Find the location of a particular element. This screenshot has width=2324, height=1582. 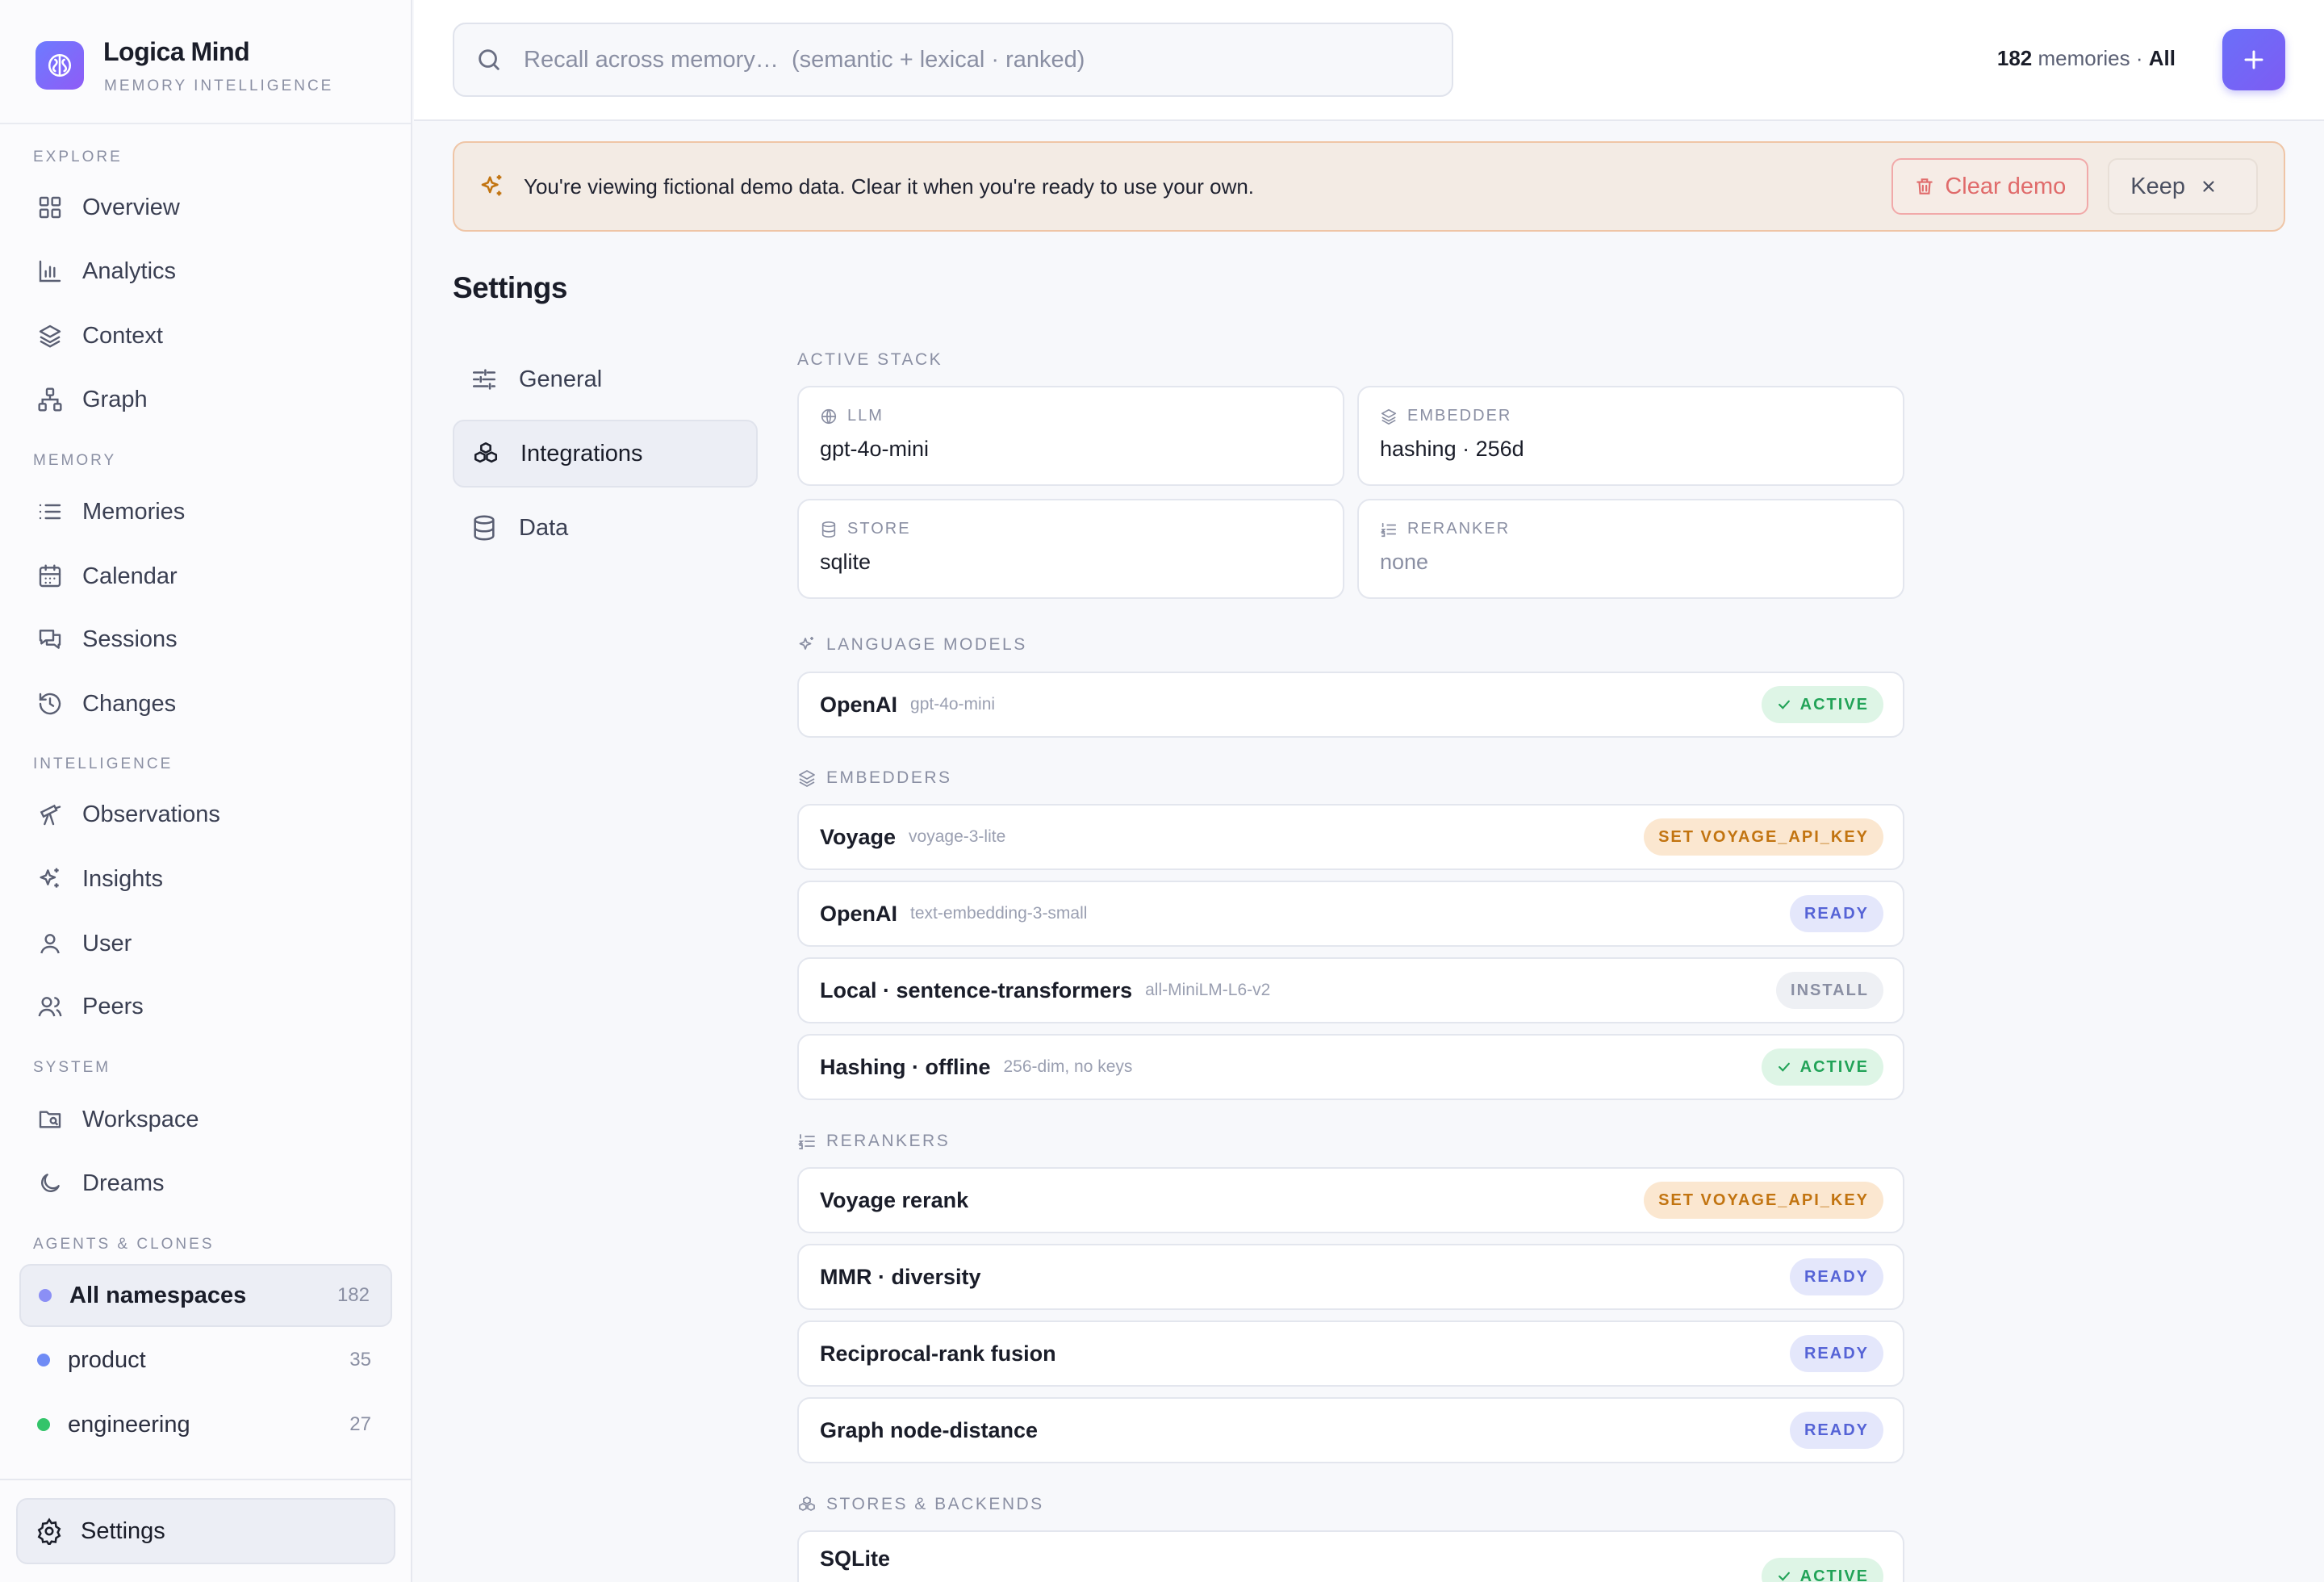

list-icon is located at coordinates (50, 512).